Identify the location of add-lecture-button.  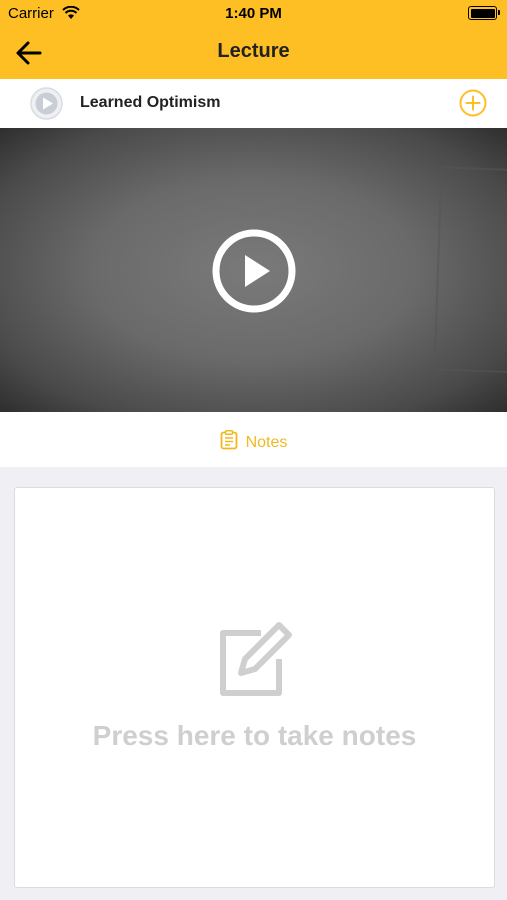
(473, 103).